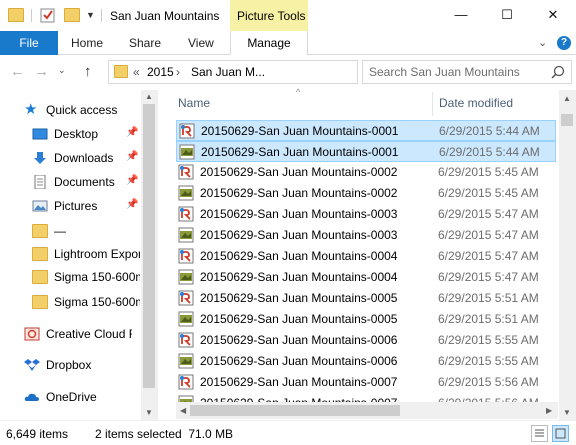 This screenshot has width=576, height=445. What do you see at coordinates (71, 134) in the screenshot?
I see `nav-desktop: Desktop 📌` at bounding box center [71, 134].